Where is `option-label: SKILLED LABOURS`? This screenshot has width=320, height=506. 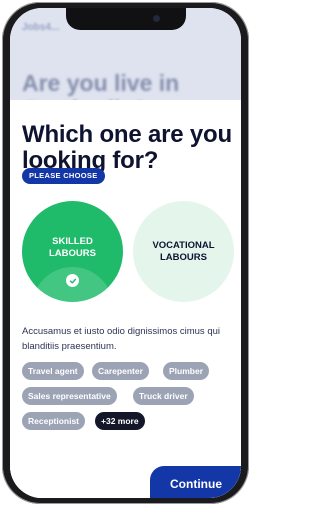
option-label: SKILLED LABOURS is located at coordinates (72, 247).